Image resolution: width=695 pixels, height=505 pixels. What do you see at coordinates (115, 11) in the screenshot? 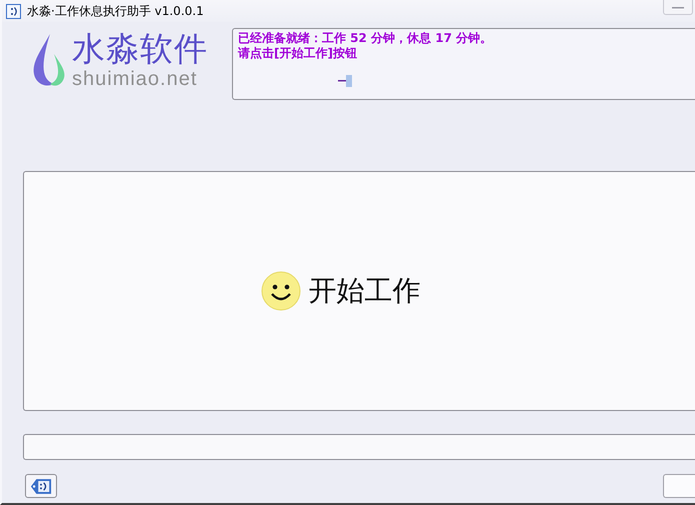
I see `window-title: 水淼·工作休息执行助手 v1.0.0.1` at bounding box center [115, 11].